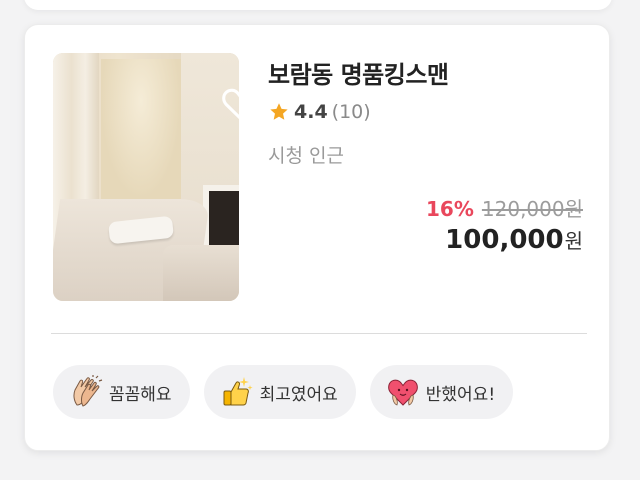  Describe the element at coordinates (504, 240) in the screenshot. I see `final-price-amount: 100,000` at that location.